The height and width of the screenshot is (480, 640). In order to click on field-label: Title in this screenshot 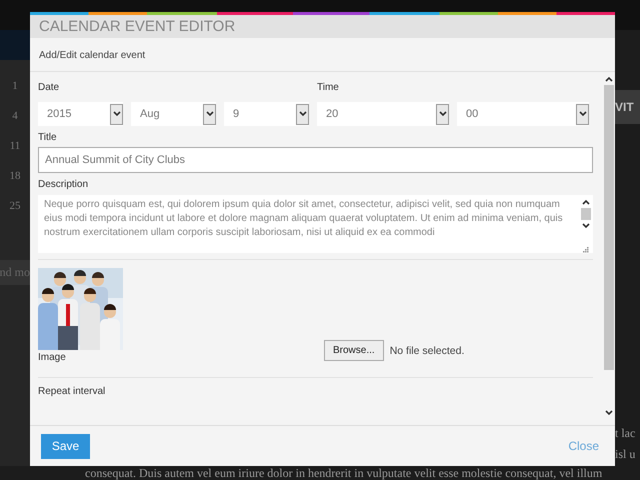, I will do `click(48, 137)`.